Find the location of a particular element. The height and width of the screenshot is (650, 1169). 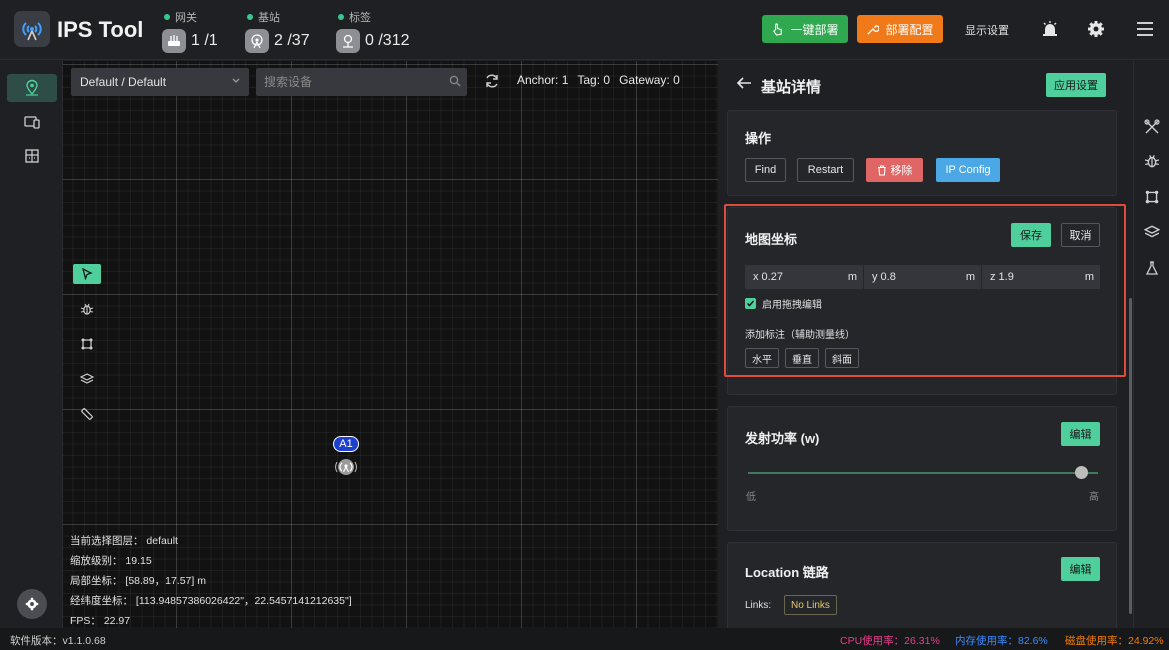

tx-power-slider-track is located at coordinates (923, 473).